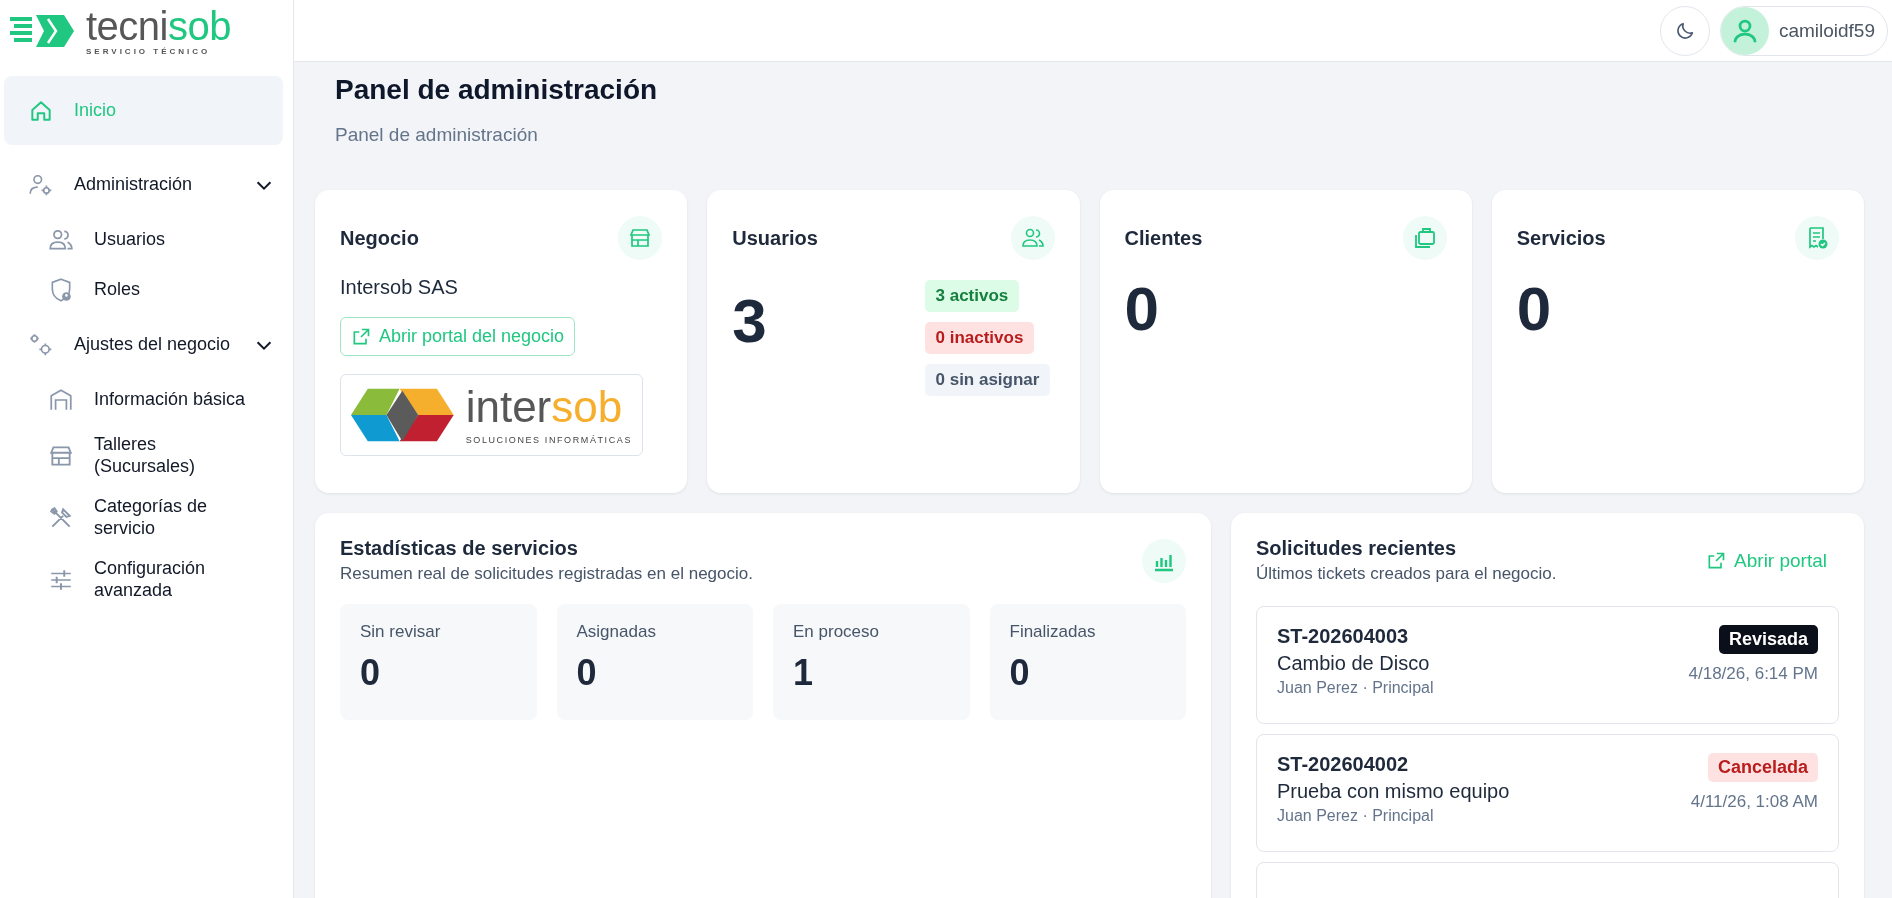 The width and height of the screenshot is (1892, 898). Describe the element at coordinates (1762, 767) in the screenshot. I see `status-badge: Cancelada` at that location.